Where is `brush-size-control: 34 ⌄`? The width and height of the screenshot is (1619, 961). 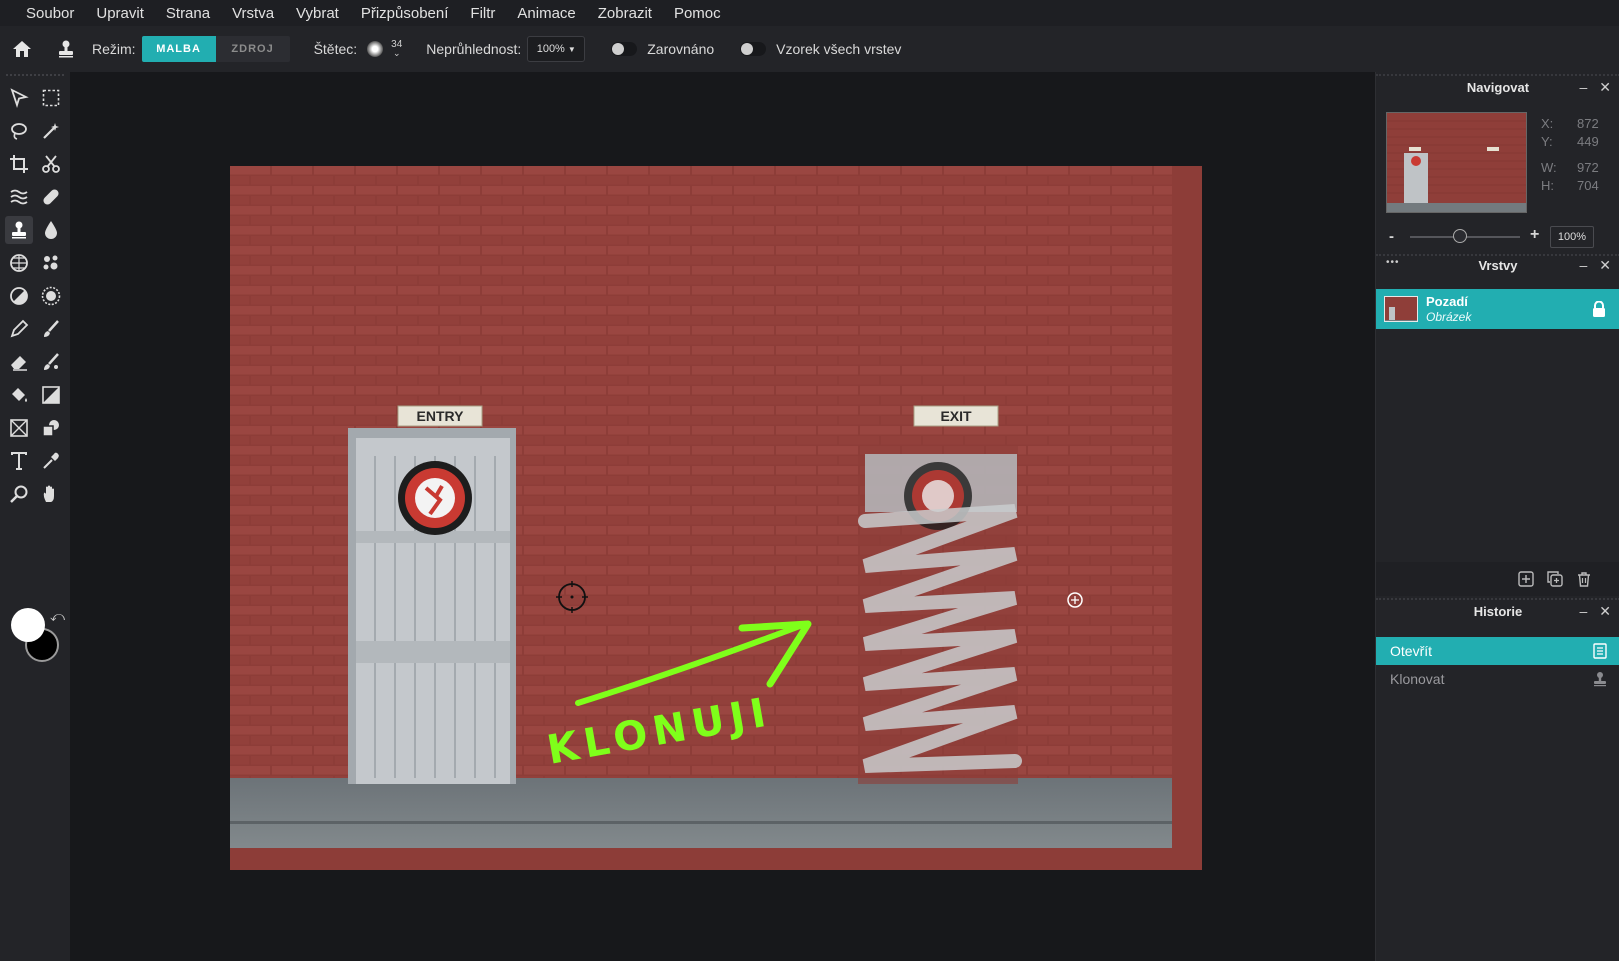 brush-size-control: 34 ⌄ is located at coordinates (396, 49).